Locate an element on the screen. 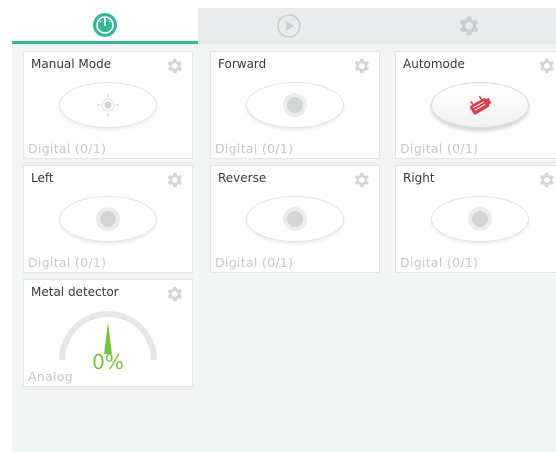  reverse-button is located at coordinates (295, 219).